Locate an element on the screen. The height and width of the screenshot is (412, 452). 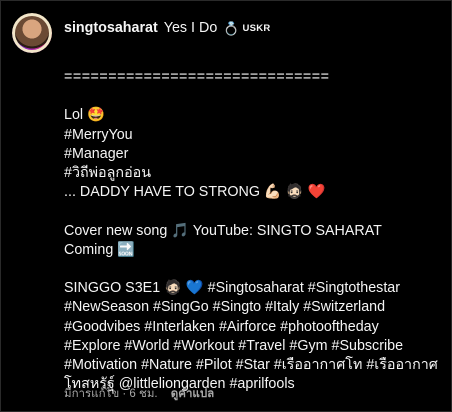
ring-icon: 💍 is located at coordinates (231, 28).